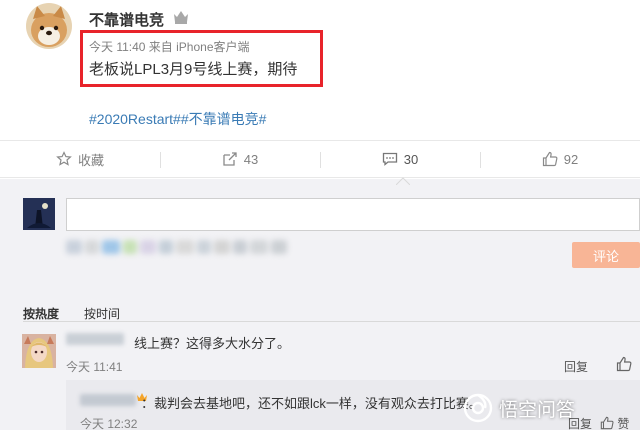 The height and width of the screenshot is (430, 640). What do you see at coordinates (576, 366) in the screenshot?
I see `comment-reply-button: 回复` at bounding box center [576, 366].